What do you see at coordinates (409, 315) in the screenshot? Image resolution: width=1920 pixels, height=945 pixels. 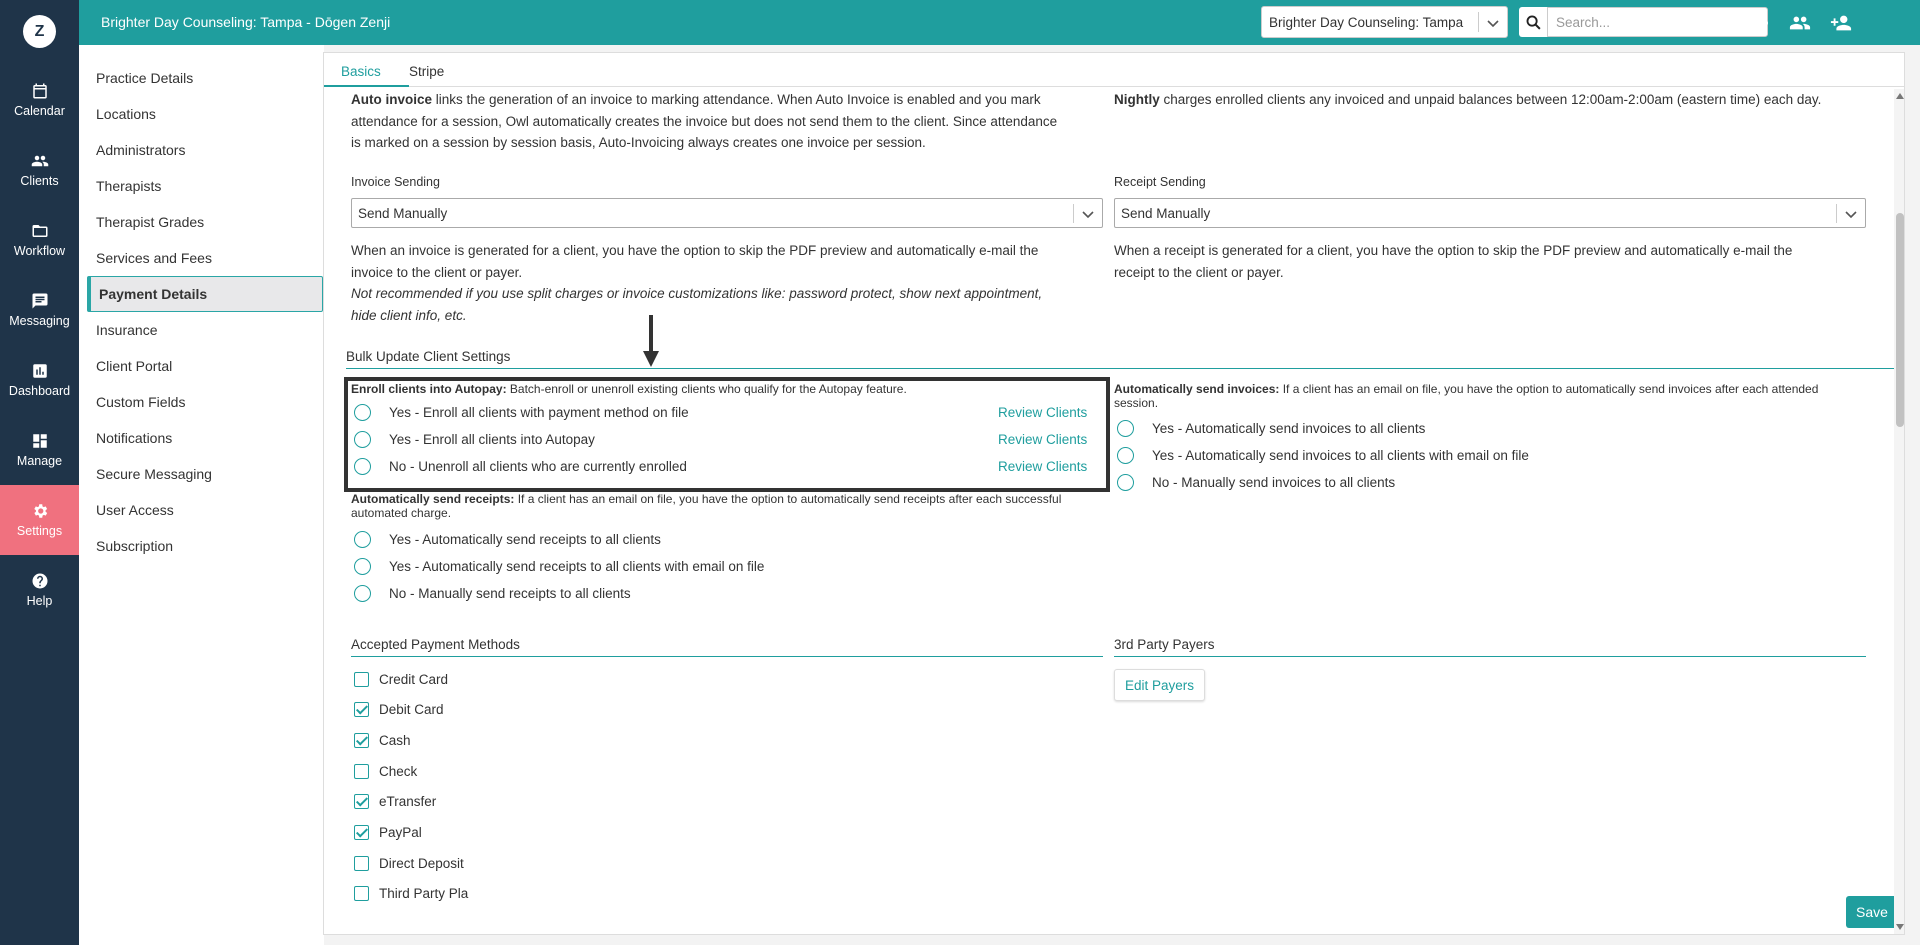 I see `invoice-sending-note2: hide client info, etc.` at bounding box center [409, 315].